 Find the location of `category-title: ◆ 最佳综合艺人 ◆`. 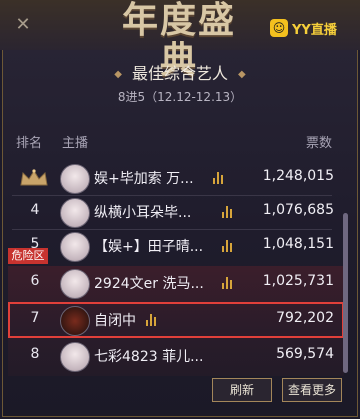

category-title: ◆ 最佳综合艺人 ◆ is located at coordinates (180, 72).